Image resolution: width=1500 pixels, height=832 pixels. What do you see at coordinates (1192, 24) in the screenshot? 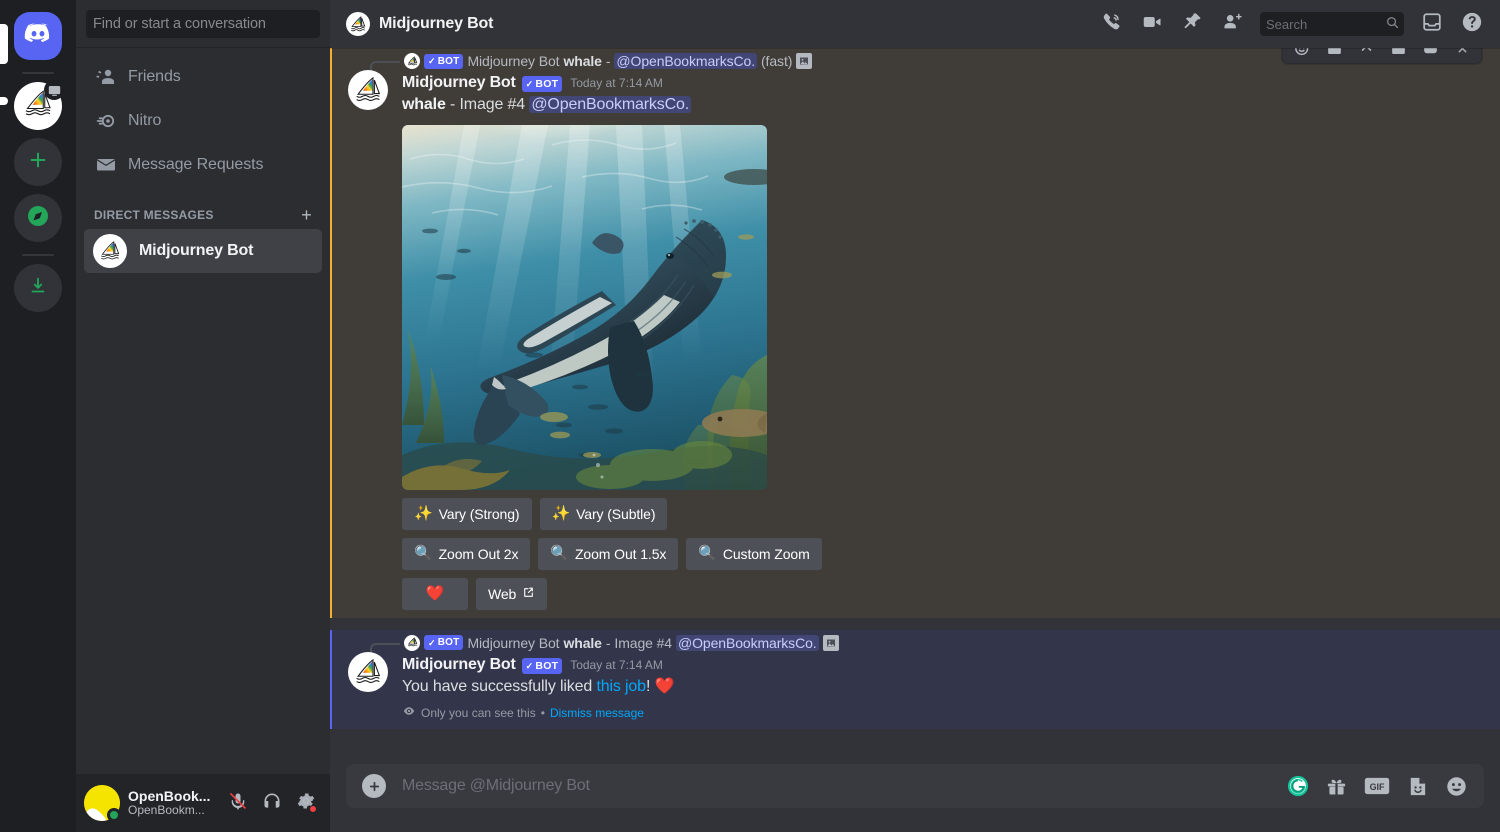
I see `pinned-messages-button` at bounding box center [1192, 24].